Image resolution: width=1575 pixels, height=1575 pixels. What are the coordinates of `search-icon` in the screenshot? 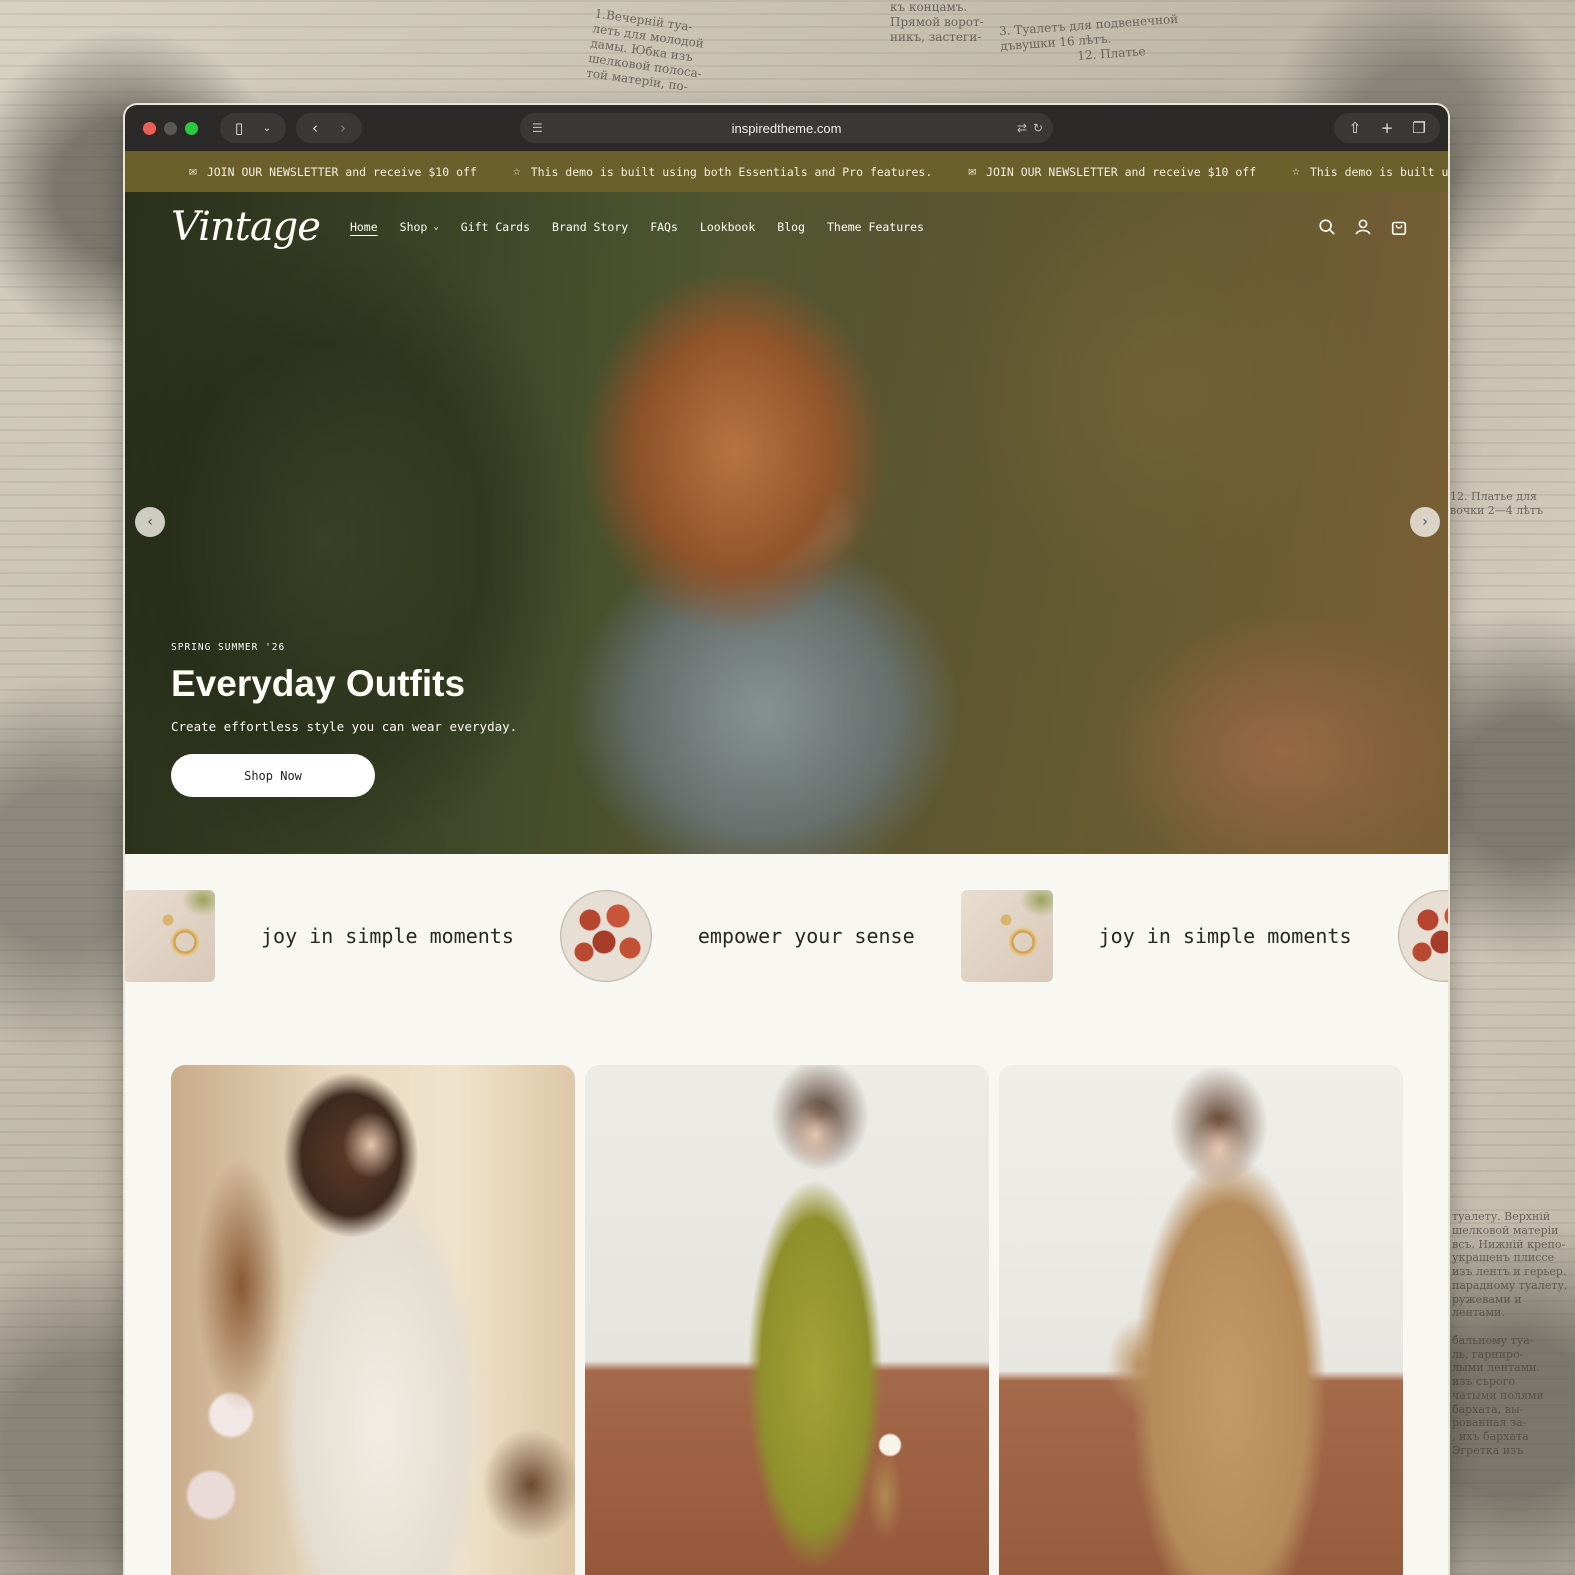 It's located at (1327, 227).